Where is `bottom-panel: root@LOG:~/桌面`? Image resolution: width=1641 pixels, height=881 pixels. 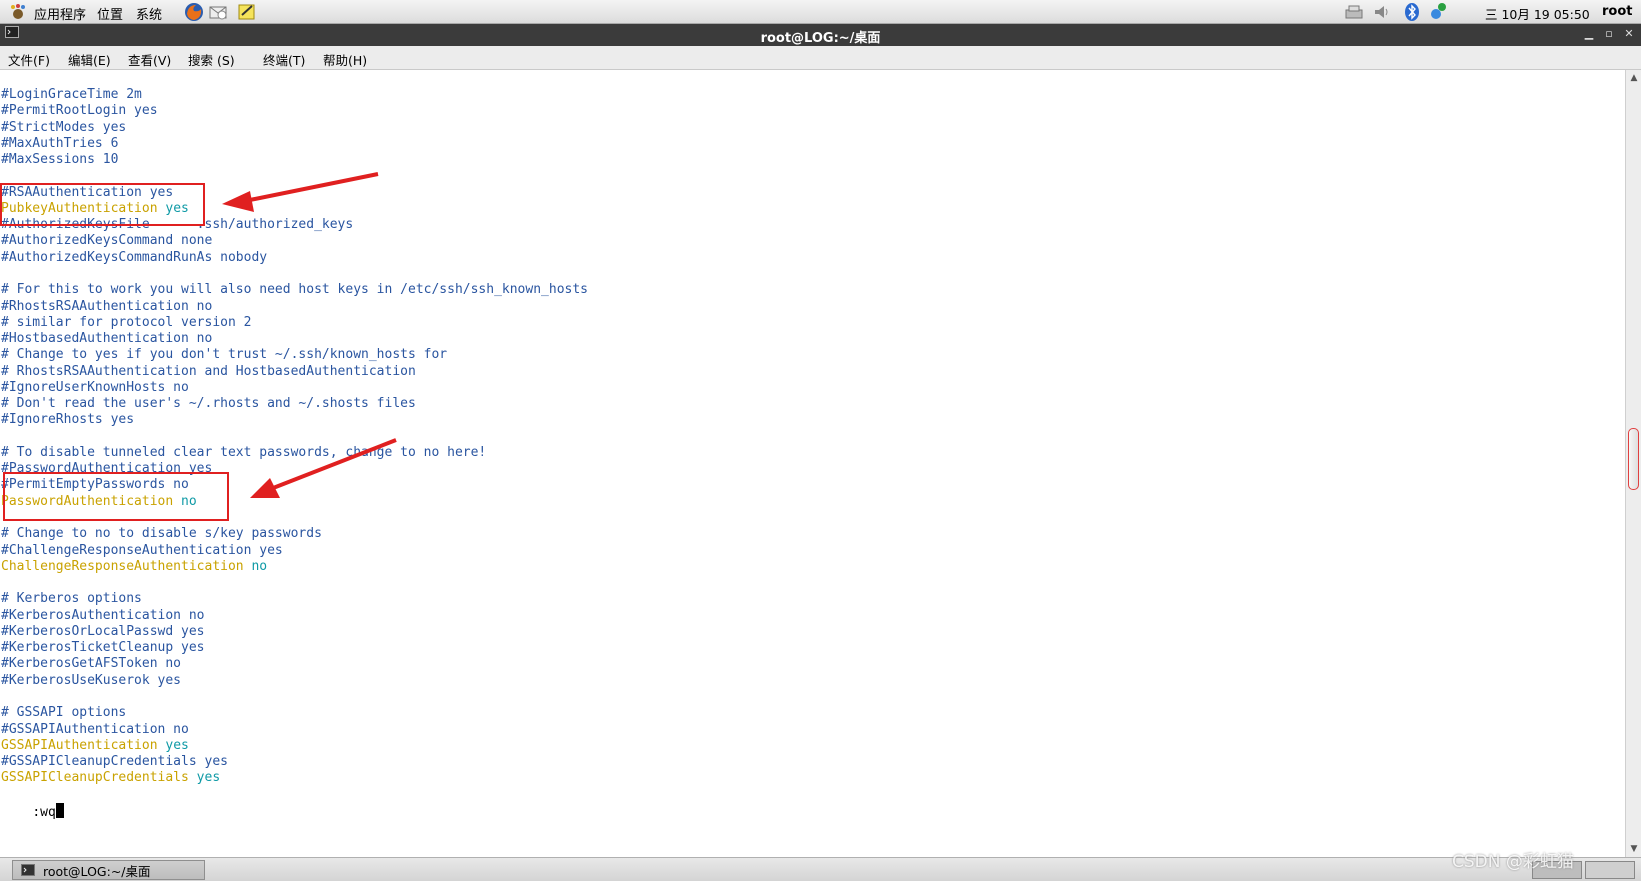 bottom-panel: root@LOG:~/桌面 is located at coordinates (820, 869).